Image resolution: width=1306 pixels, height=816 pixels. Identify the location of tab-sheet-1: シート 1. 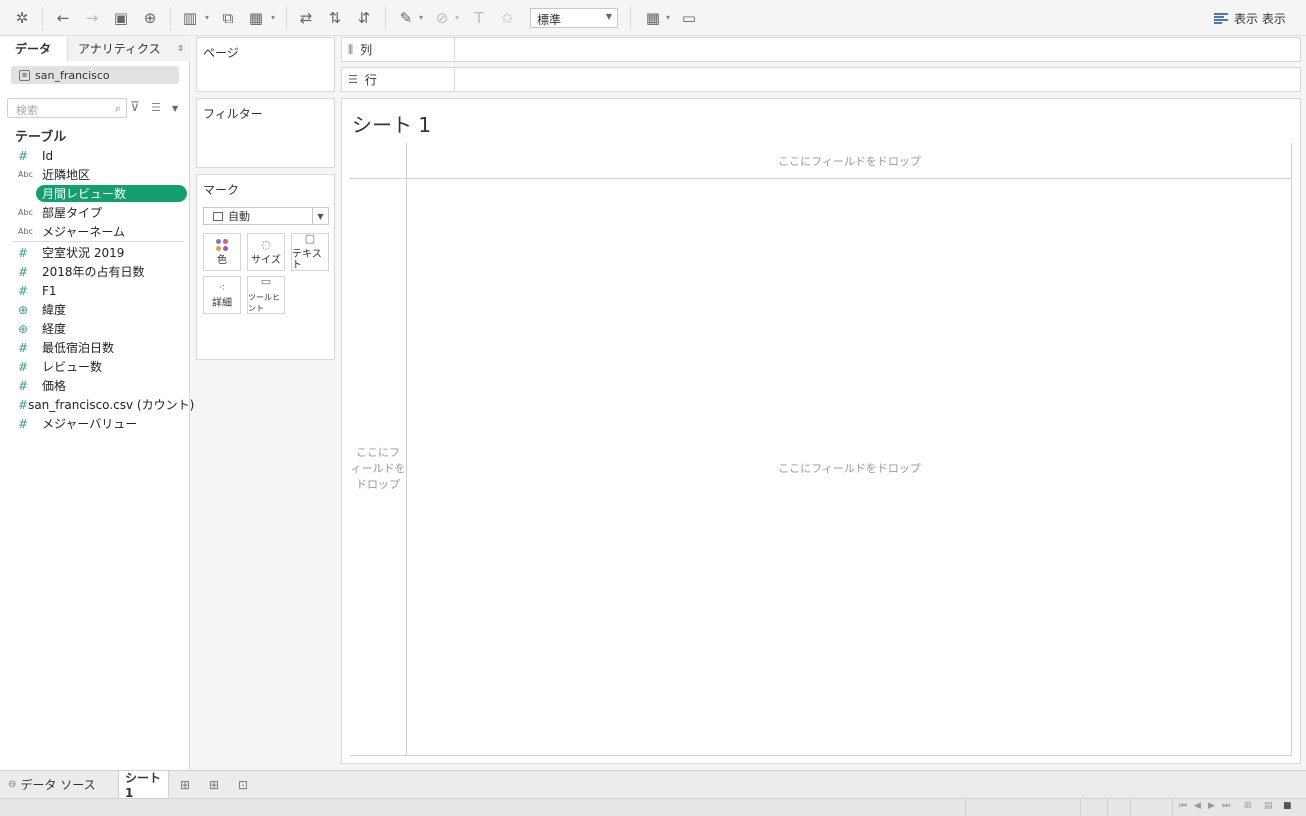
(143, 785).